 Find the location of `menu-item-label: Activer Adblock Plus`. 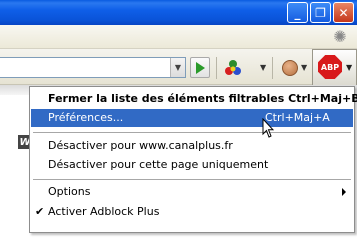

menu-item-label: Activer Adblock Plus is located at coordinates (104, 211).